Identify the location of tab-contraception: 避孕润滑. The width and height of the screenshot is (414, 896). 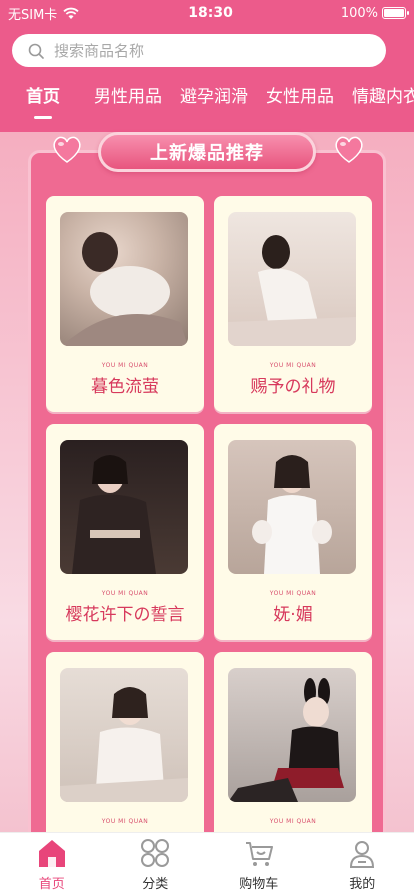
(214, 93).